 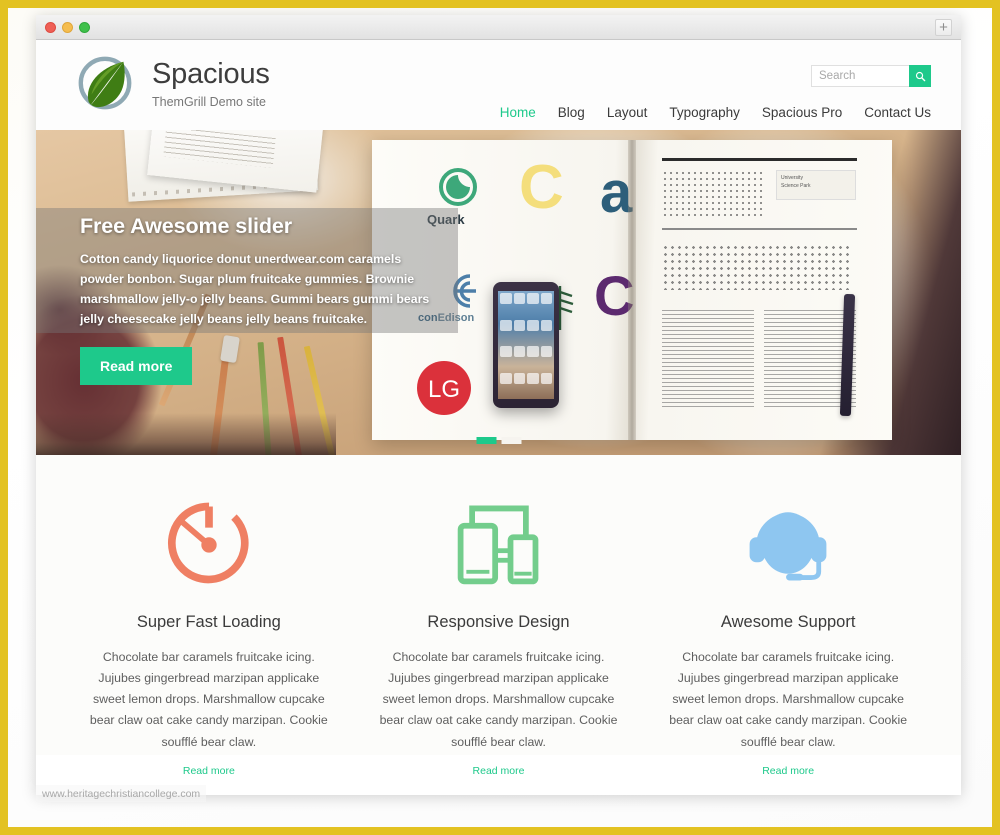 I want to click on speedometer-icon, so click(x=208, y=543).